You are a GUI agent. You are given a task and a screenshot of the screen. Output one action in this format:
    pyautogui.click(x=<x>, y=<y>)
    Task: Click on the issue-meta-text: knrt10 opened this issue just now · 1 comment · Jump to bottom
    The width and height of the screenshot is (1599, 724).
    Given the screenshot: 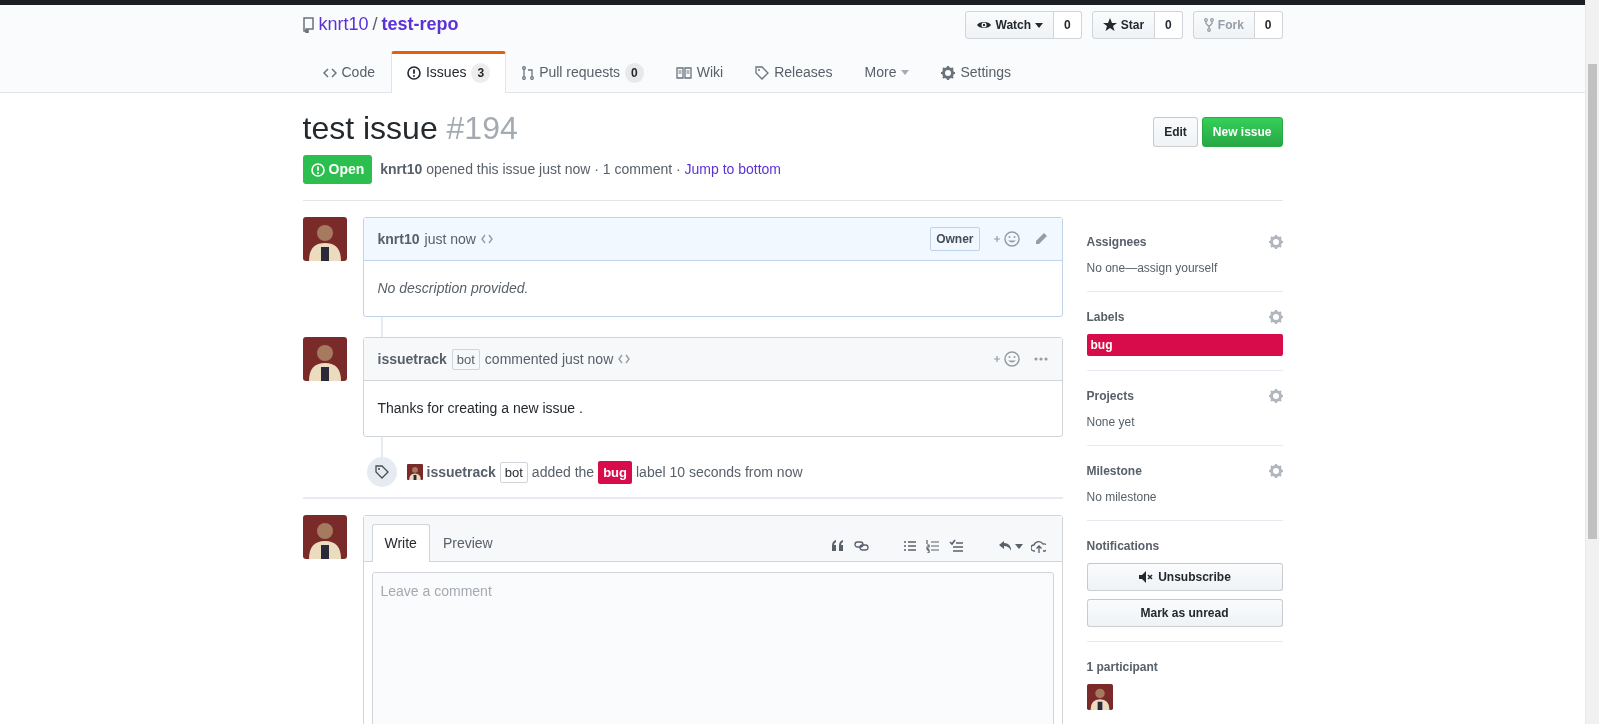 What is the action you would take?
    pyautogui.click(x=581, y=170)
    